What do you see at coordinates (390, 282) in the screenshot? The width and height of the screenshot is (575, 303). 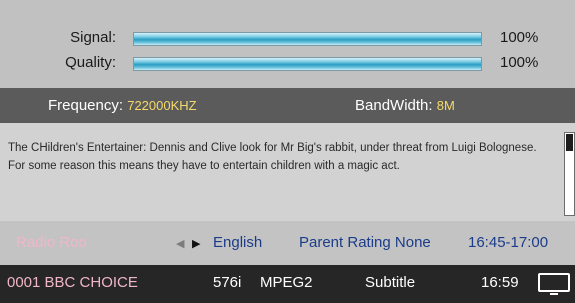 I see `subtitle-indicator: Subtitle` at bounding box center [390, 282].